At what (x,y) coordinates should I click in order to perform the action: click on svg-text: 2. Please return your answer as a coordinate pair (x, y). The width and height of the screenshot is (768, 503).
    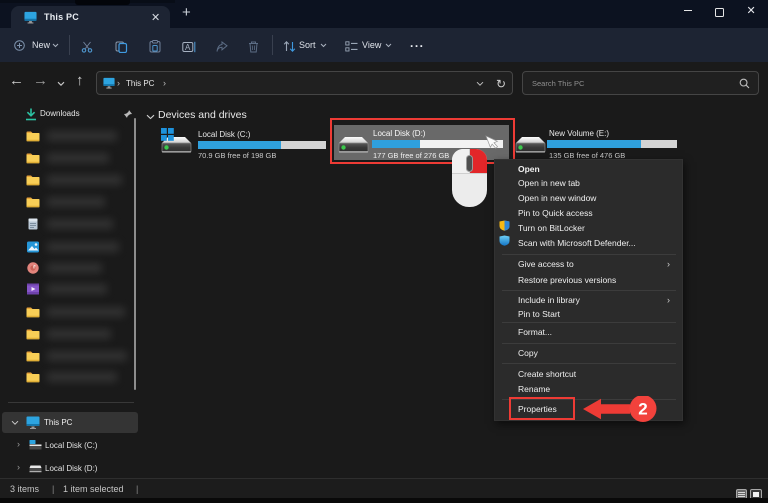
    Looking at the image, I should click on (642, 409).